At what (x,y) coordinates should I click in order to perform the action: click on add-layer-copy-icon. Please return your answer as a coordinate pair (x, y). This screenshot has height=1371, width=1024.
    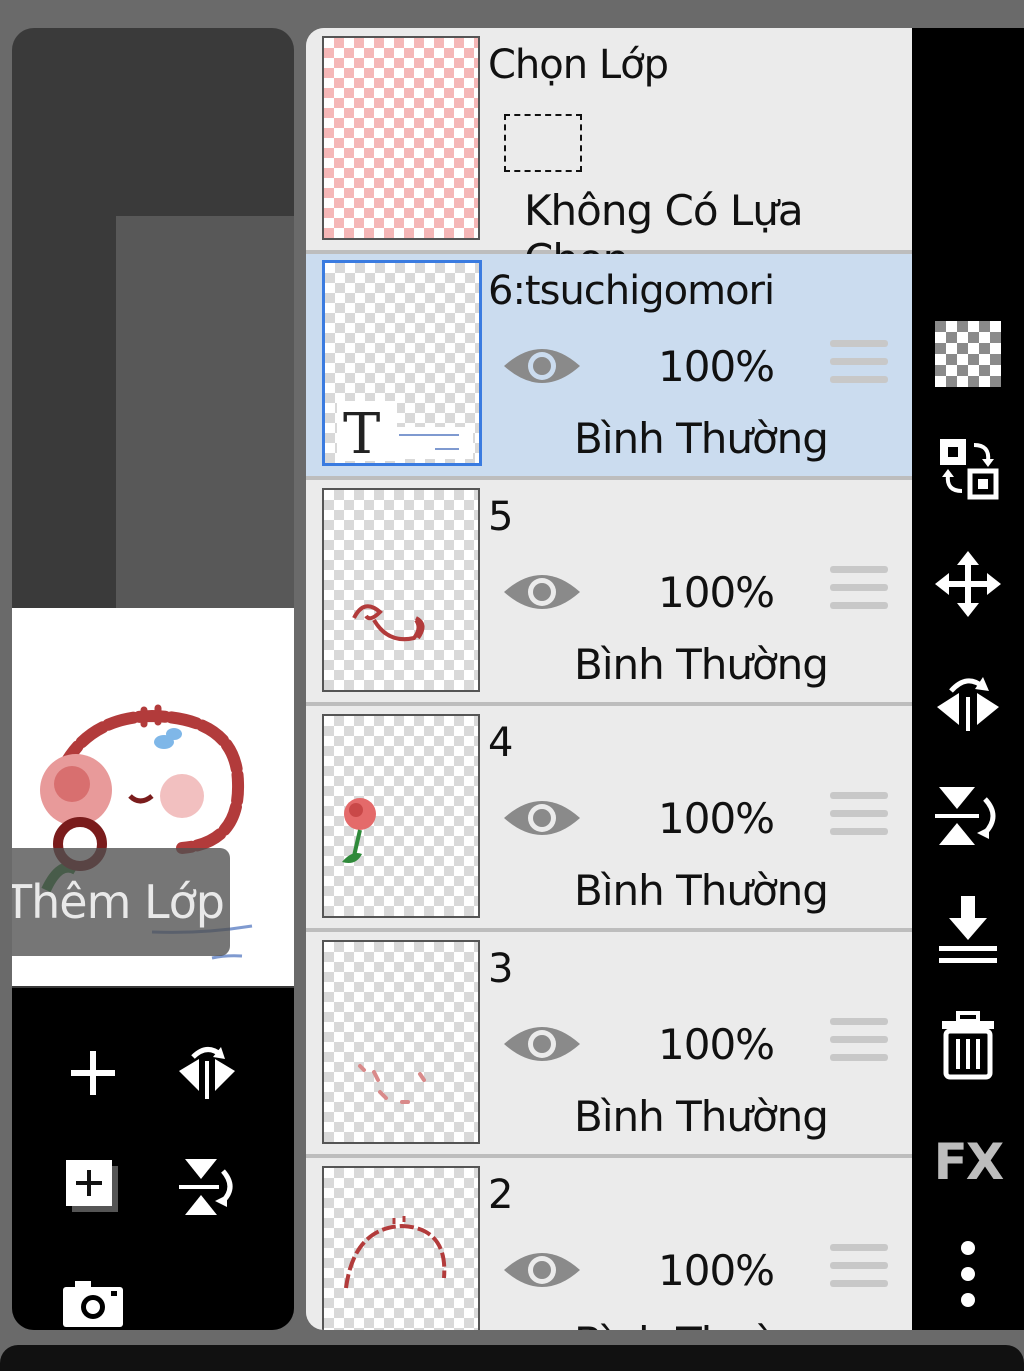
    Looking at the image, I should click on (93, 1187).